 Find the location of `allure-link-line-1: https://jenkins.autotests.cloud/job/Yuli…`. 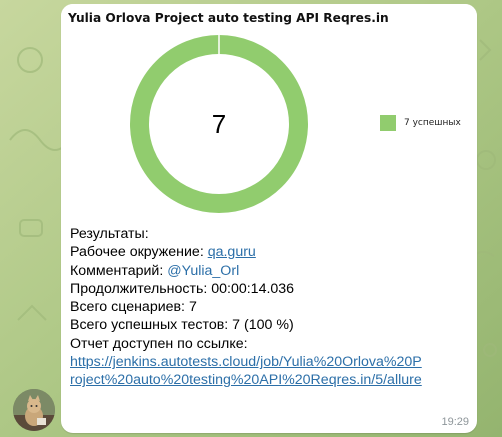

allure-link-line-1: https://jenkins.autotests.cloud/job/Yuli… is located at coordinates (272, 362).